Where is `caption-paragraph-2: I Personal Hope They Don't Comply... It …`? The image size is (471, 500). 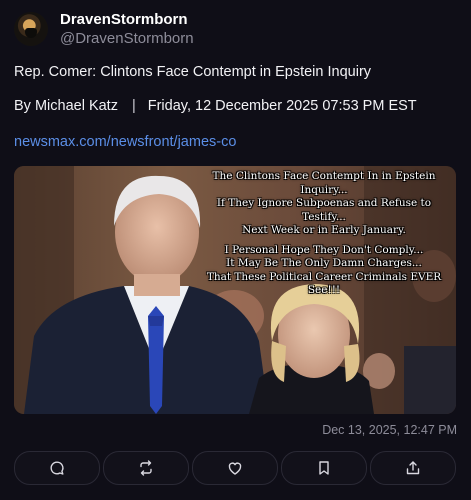
caption-paragraph-2: I Personal Hope They Don't Comply... It … is located at coordinates (324, 271).